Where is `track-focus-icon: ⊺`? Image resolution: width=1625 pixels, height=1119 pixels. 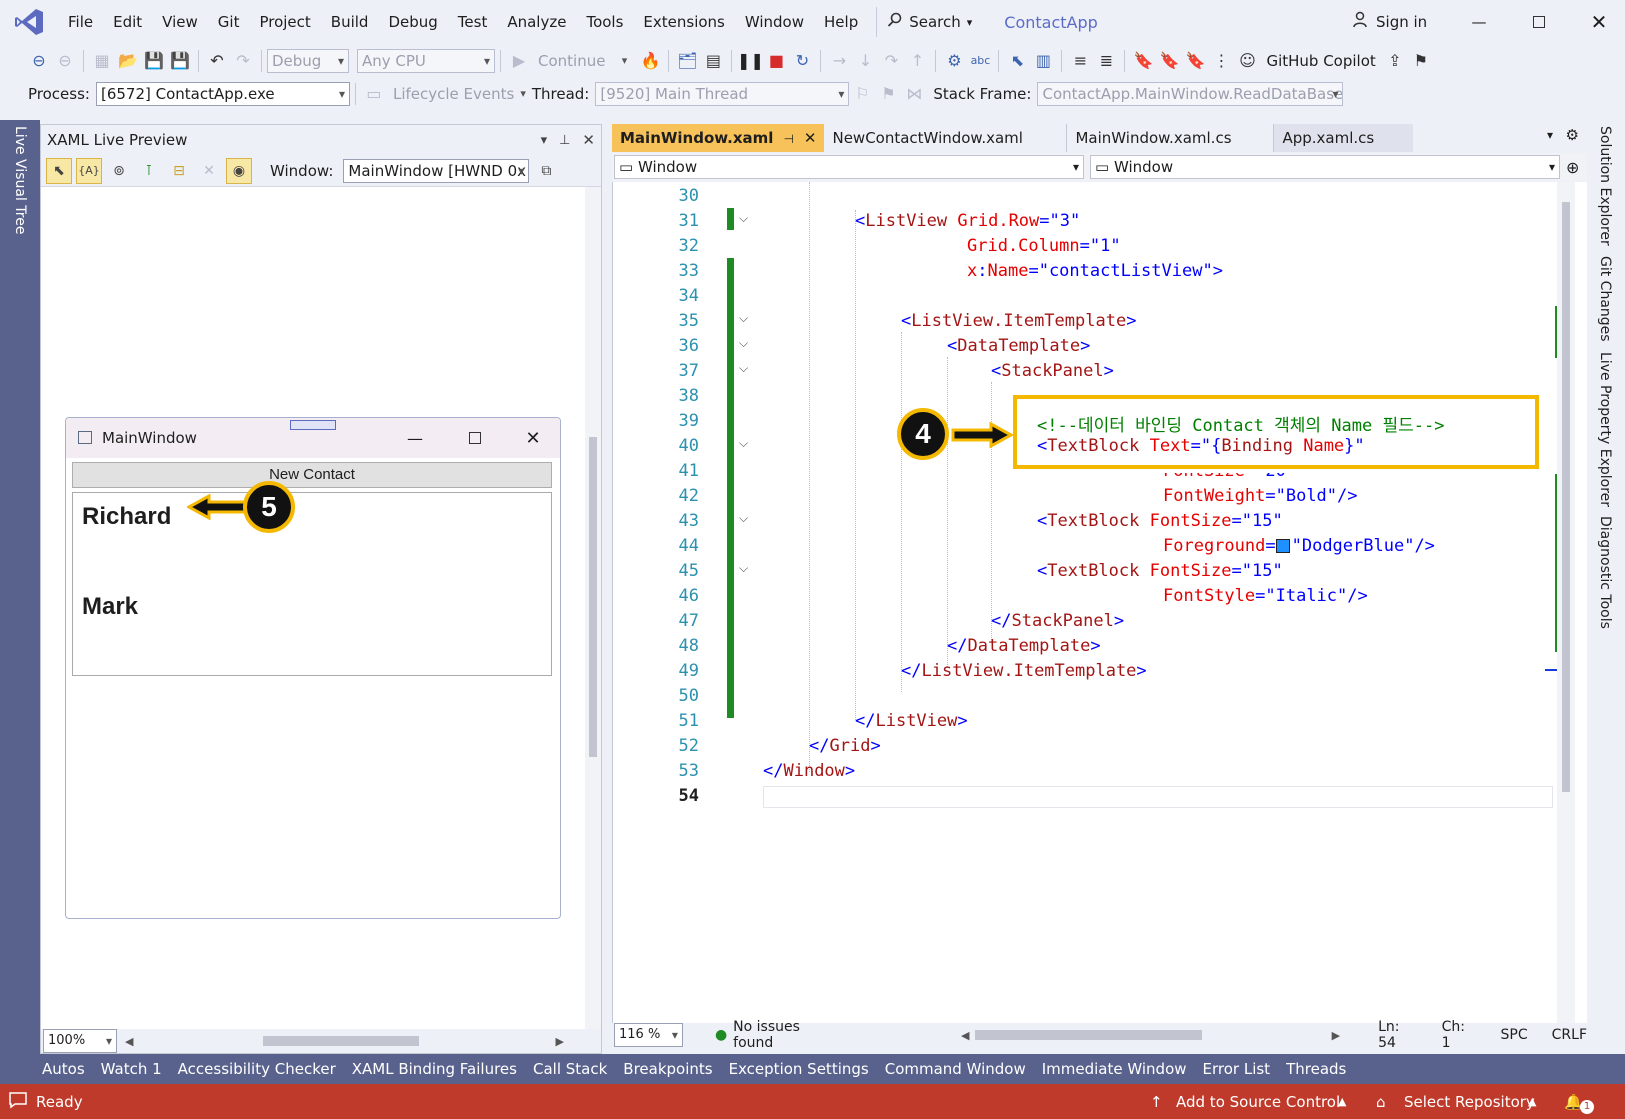 track-focus-icon: ⊺ is located at coordinates (149, 171).